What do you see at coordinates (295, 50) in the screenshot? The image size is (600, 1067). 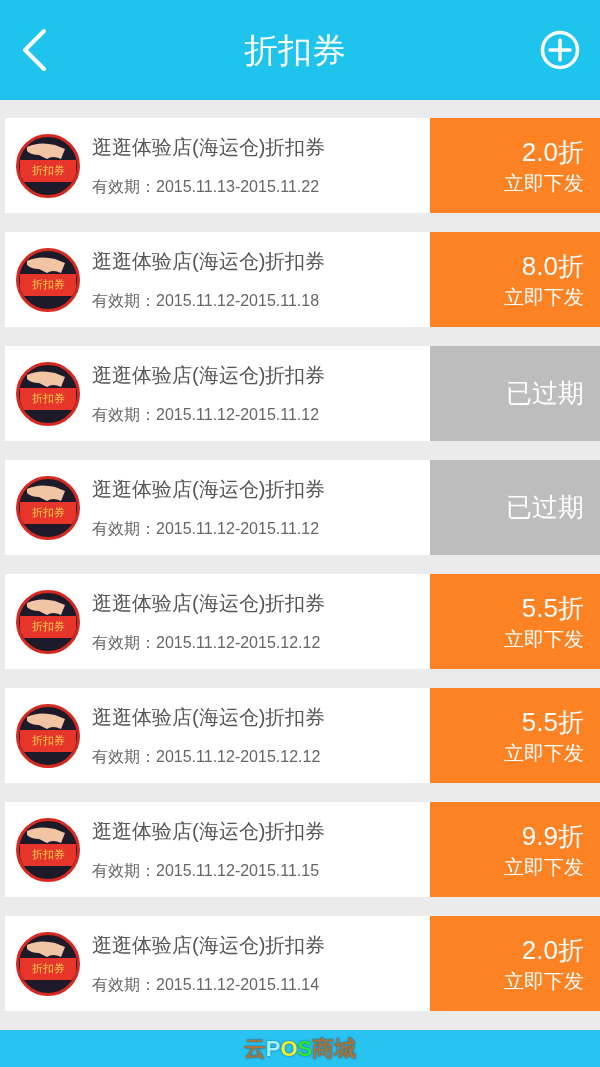 I see `page-title: 折扣券` at bounding box center [295, 50].